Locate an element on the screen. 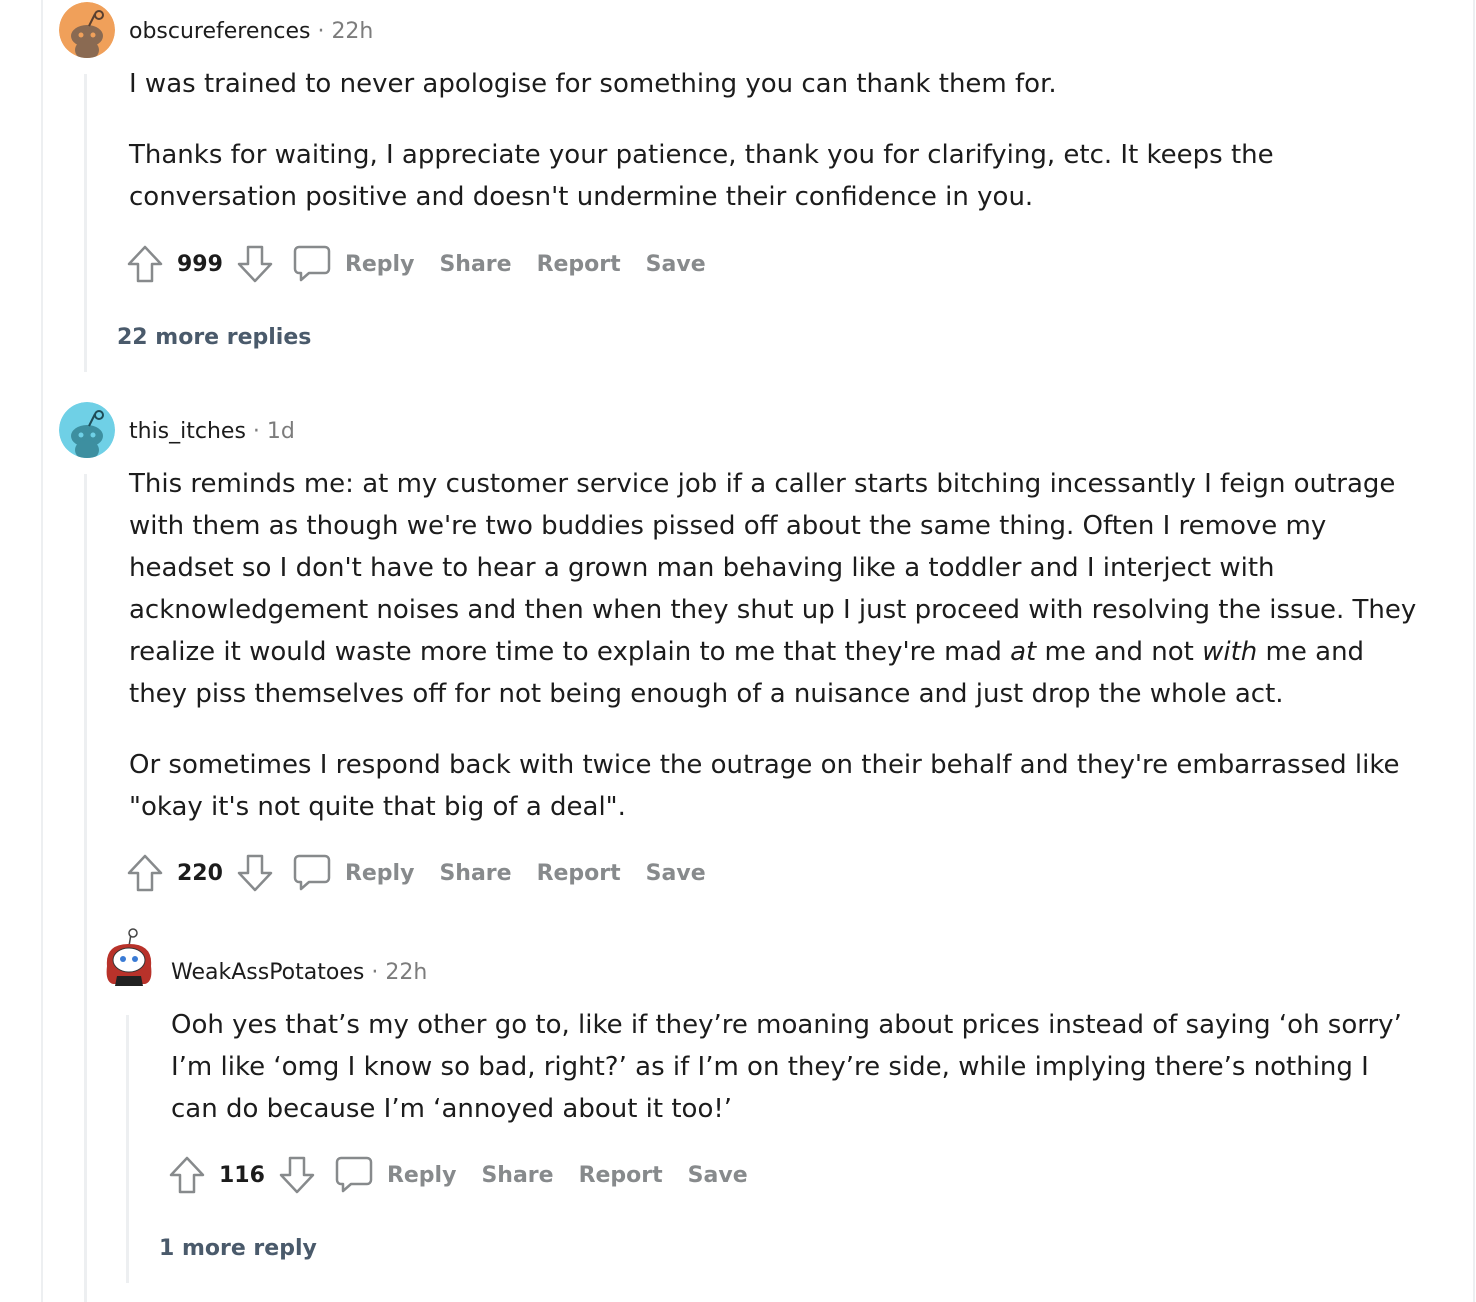 The image size is (1476, 1302). emphasis: at is located at coordinates (1023, 652).